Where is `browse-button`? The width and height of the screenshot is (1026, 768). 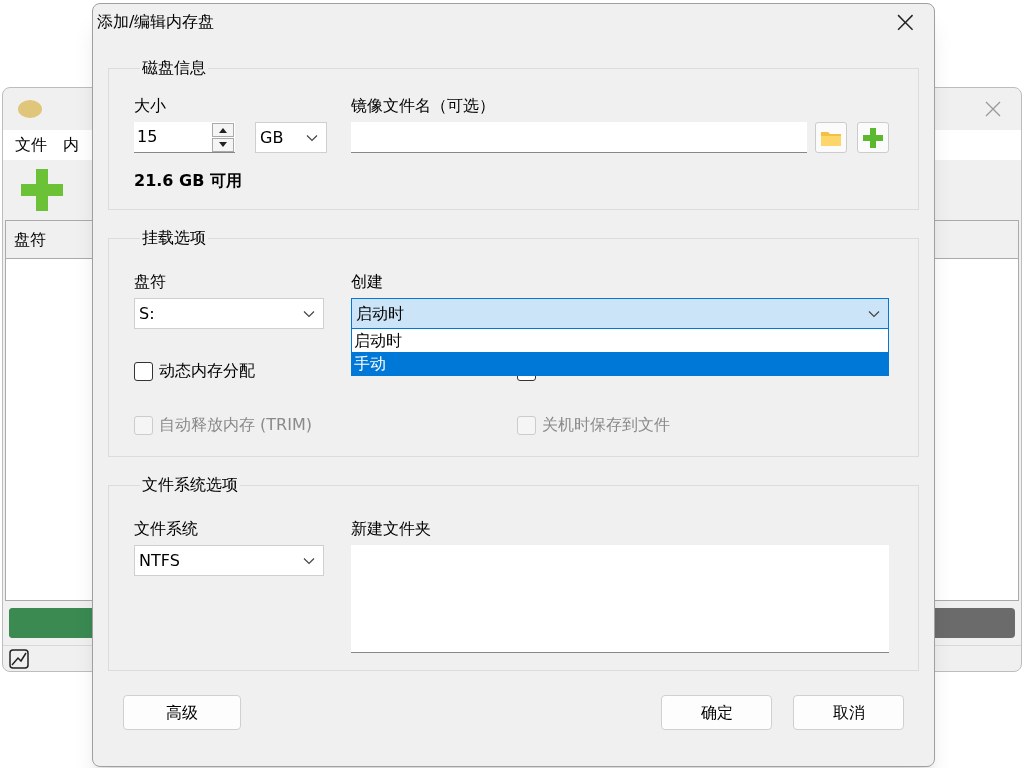
browse-button is located at coordinates (831, 137).